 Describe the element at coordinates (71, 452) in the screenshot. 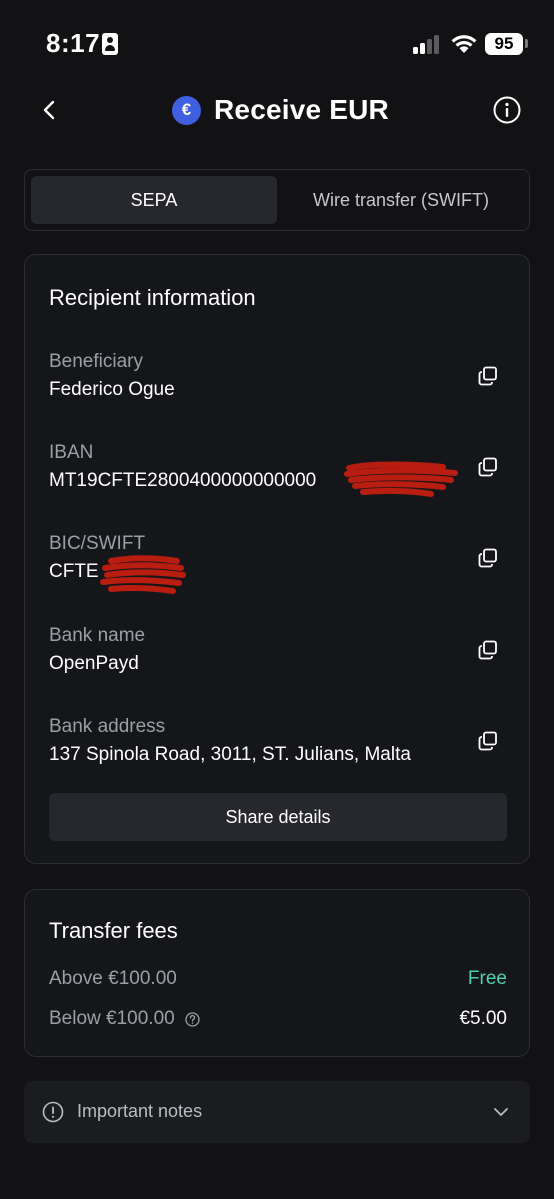

I see `field-label: IBAN` at that location.